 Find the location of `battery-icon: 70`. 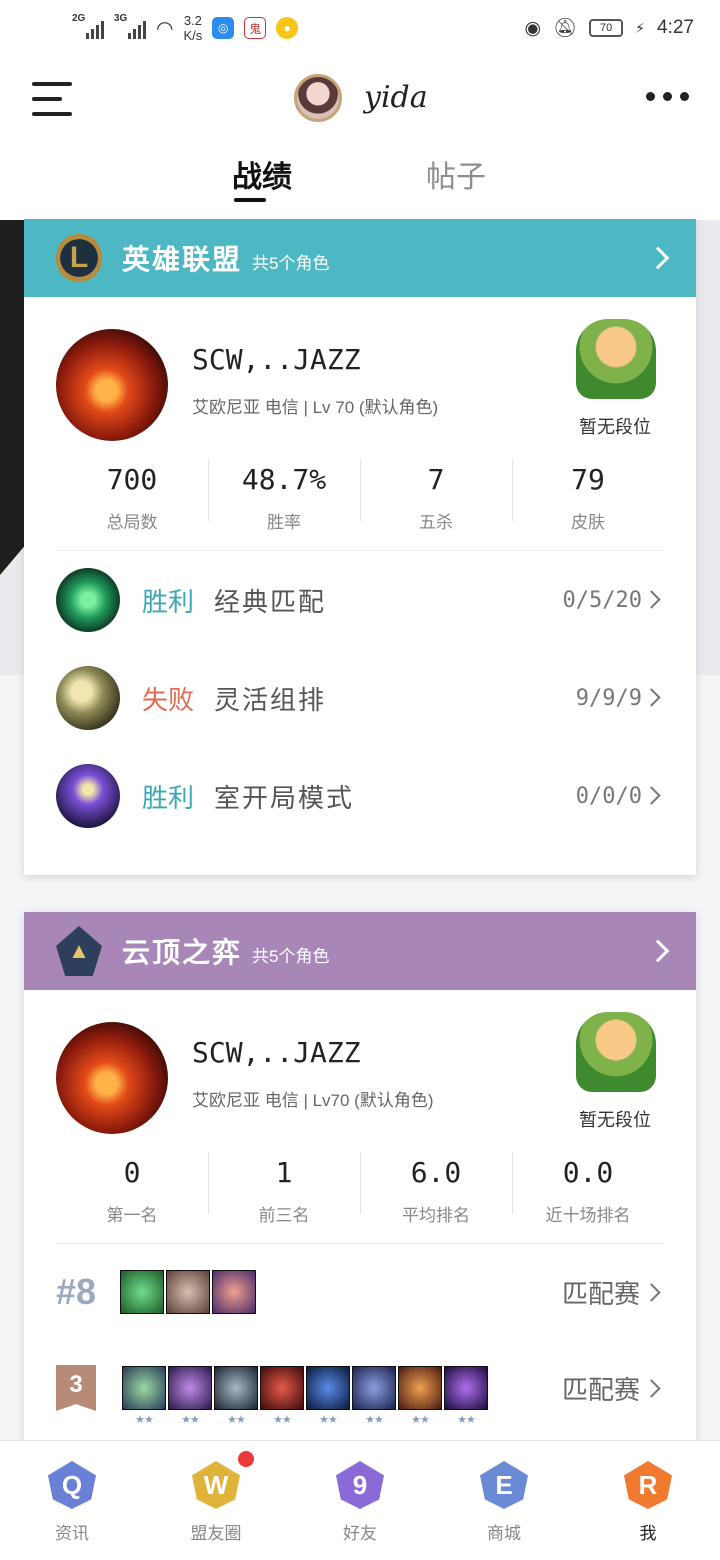

battery-icon: 70 is located at coordinates (606, 28).